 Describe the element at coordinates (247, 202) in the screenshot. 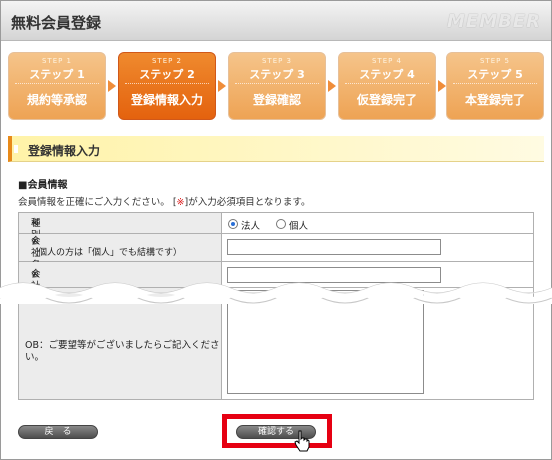

I see `notice-text-2: ]が入力必須項目となります。` at that location.